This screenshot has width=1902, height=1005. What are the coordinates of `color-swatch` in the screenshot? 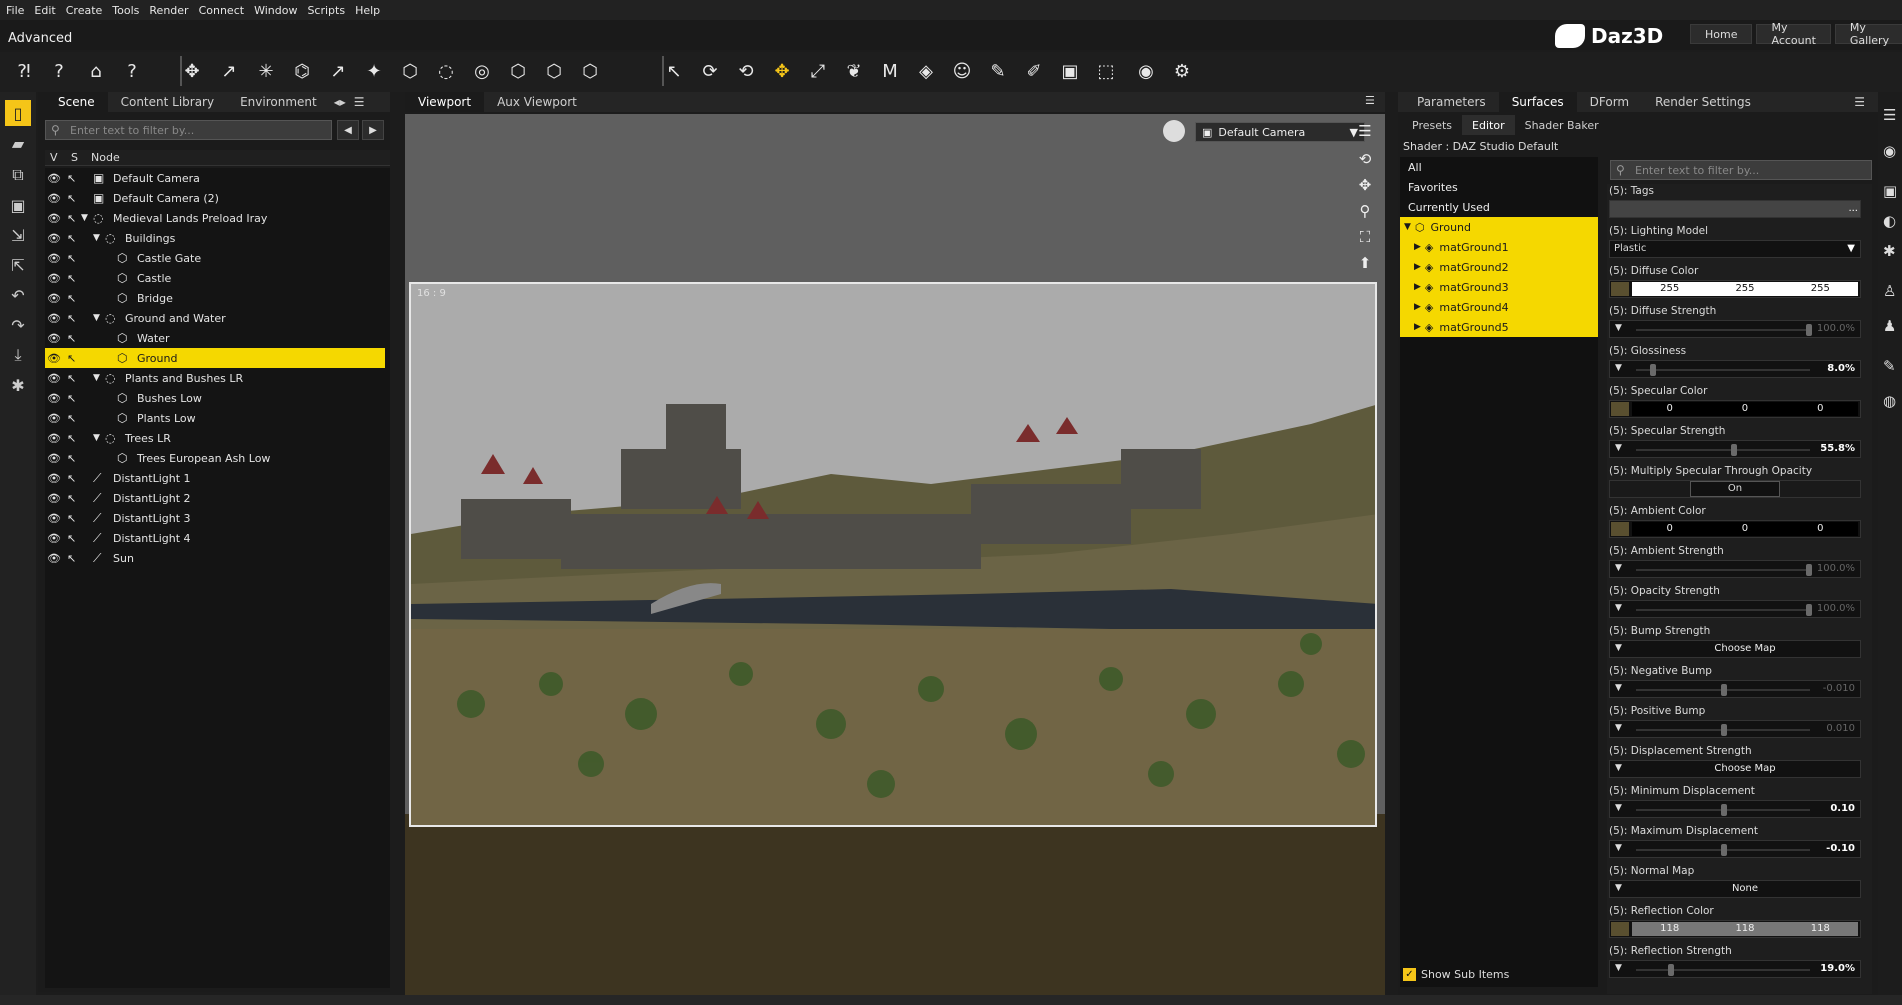 It's located at (1620, 409).